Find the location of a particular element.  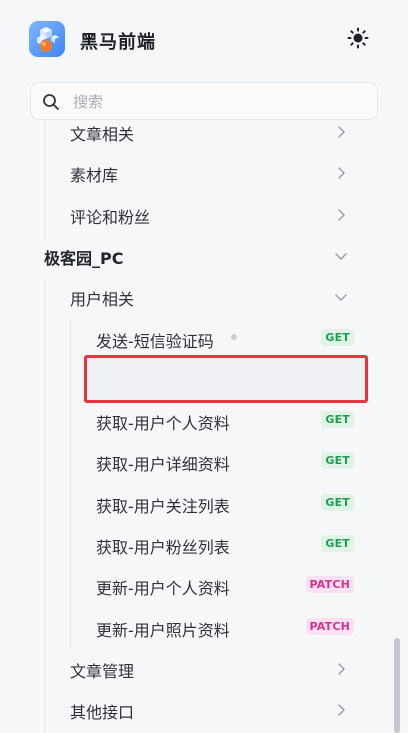

tree-item: 评论和粉丝 is located at coordinates (196, 214).